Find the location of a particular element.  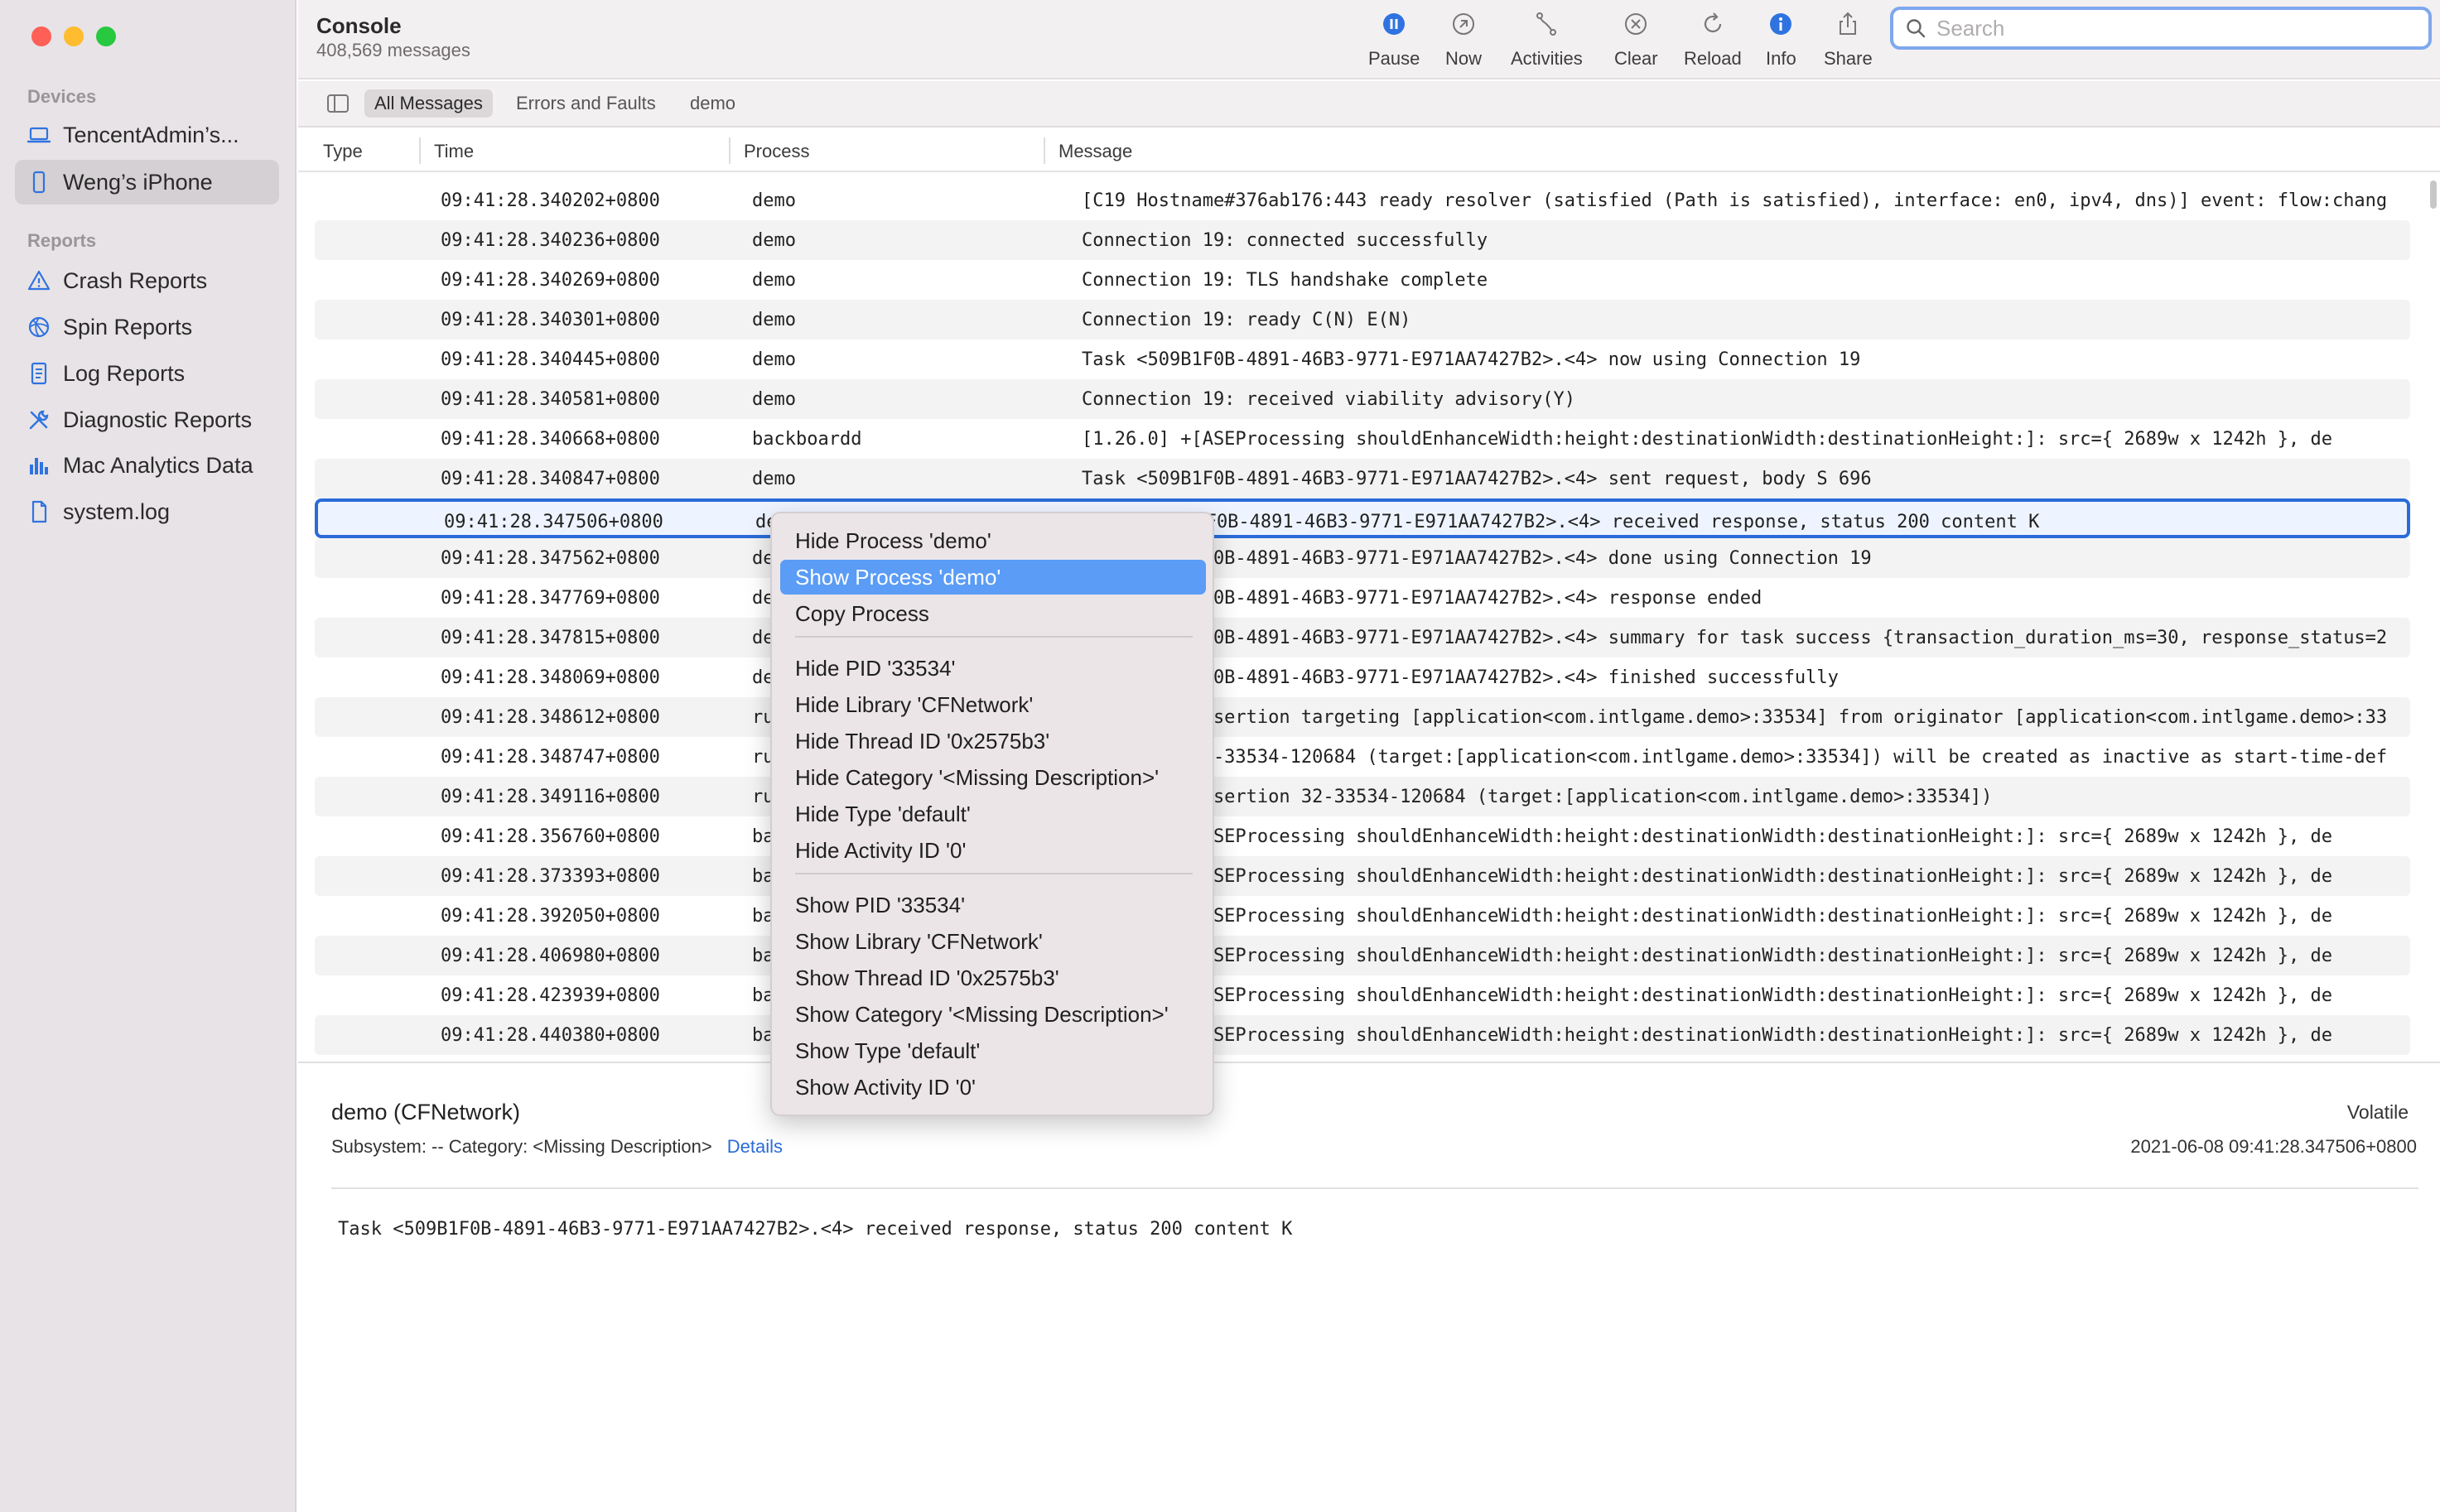

column-time: Time is located at coordinates (454, 151).